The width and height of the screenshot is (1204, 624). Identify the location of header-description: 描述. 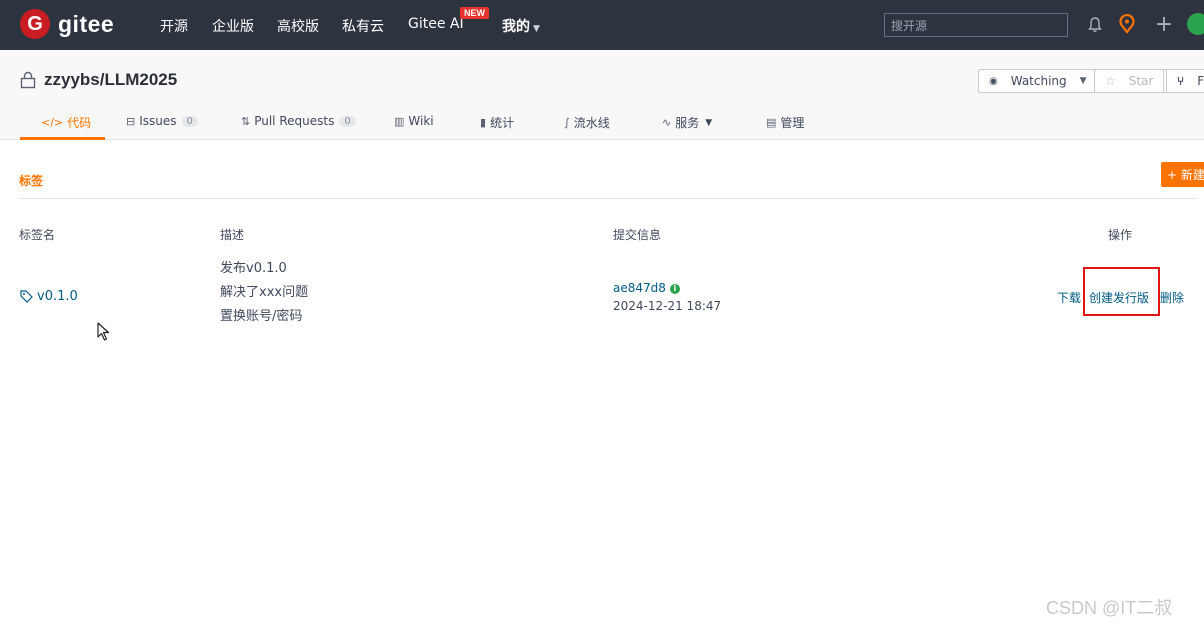
(232, 235).